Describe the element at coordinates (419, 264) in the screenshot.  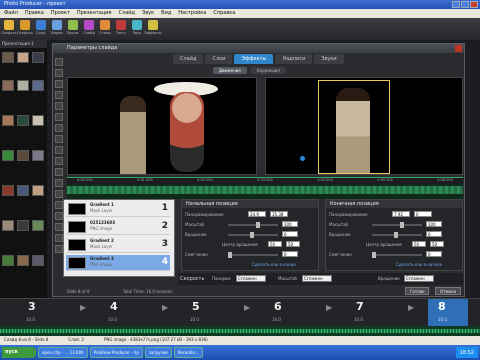
I see `match-start-link: Сделать как в начале` at that location.